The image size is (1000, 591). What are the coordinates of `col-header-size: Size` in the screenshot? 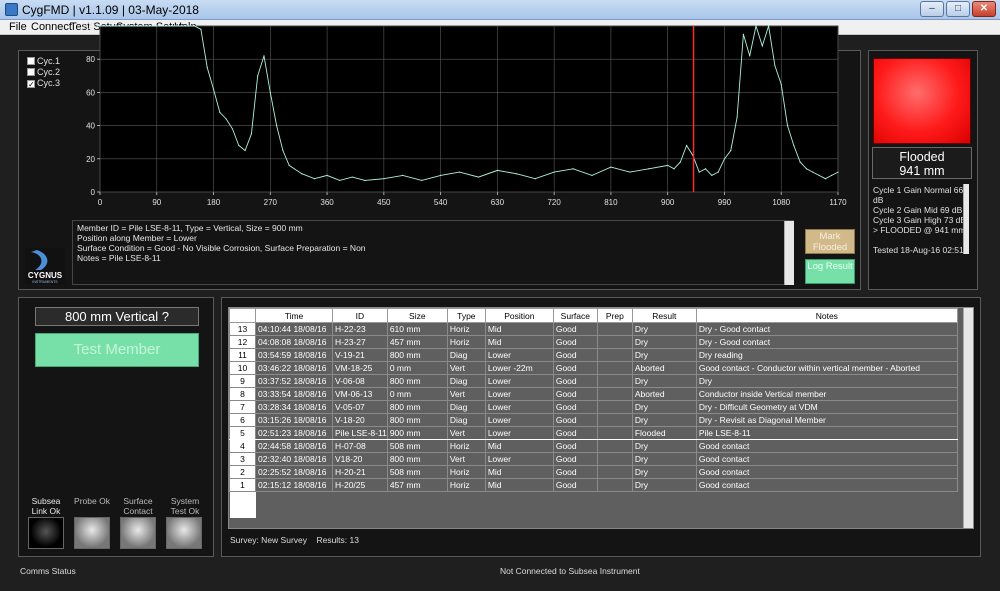 It's located at (417, 315).